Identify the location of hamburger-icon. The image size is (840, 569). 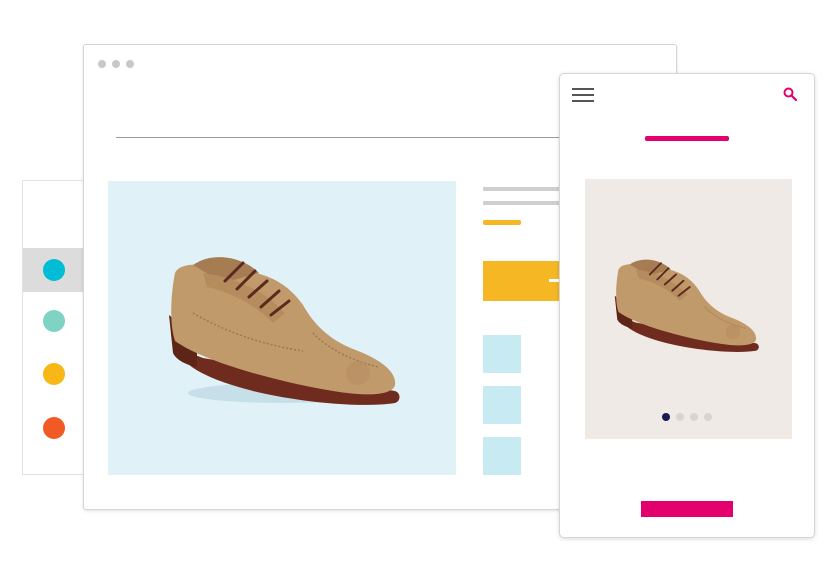
(583, 96).